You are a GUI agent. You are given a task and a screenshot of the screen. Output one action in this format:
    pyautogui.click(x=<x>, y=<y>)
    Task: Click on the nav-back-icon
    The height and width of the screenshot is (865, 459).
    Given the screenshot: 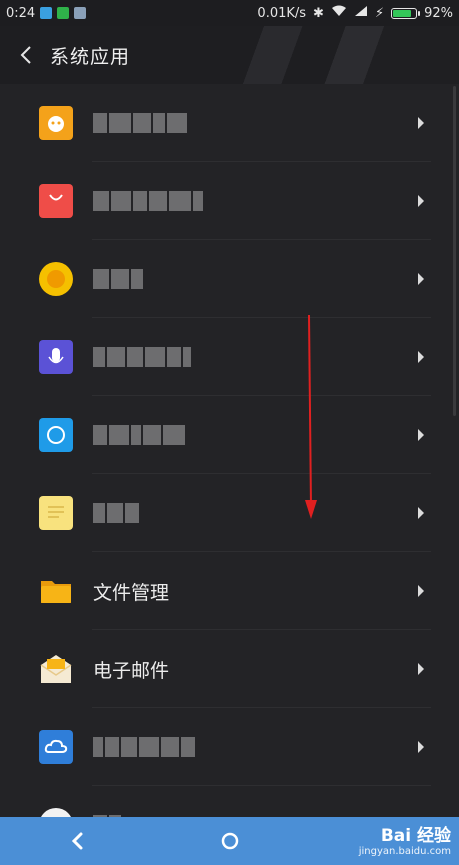 What is the action you would take?
    pyautogui.click(x=78, y=841)
    